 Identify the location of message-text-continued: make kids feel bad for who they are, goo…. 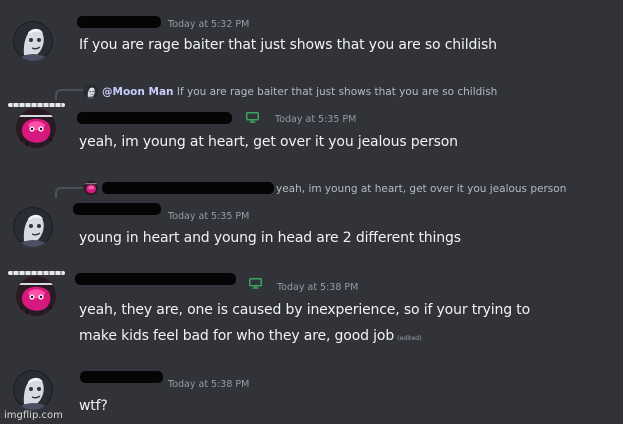
(250, 336).